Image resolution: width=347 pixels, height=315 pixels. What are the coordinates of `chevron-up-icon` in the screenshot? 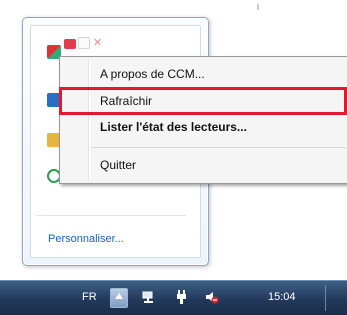 It's located at (119, 296).